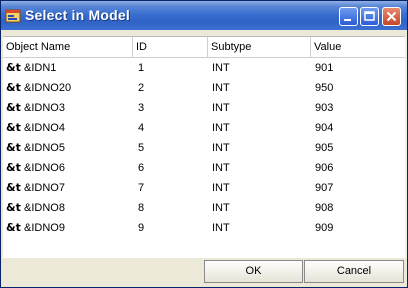 The height and width of the screenshot is (288, 408). I want to click on table-header: Object Name ID Subtype Value, so click(204, 47).